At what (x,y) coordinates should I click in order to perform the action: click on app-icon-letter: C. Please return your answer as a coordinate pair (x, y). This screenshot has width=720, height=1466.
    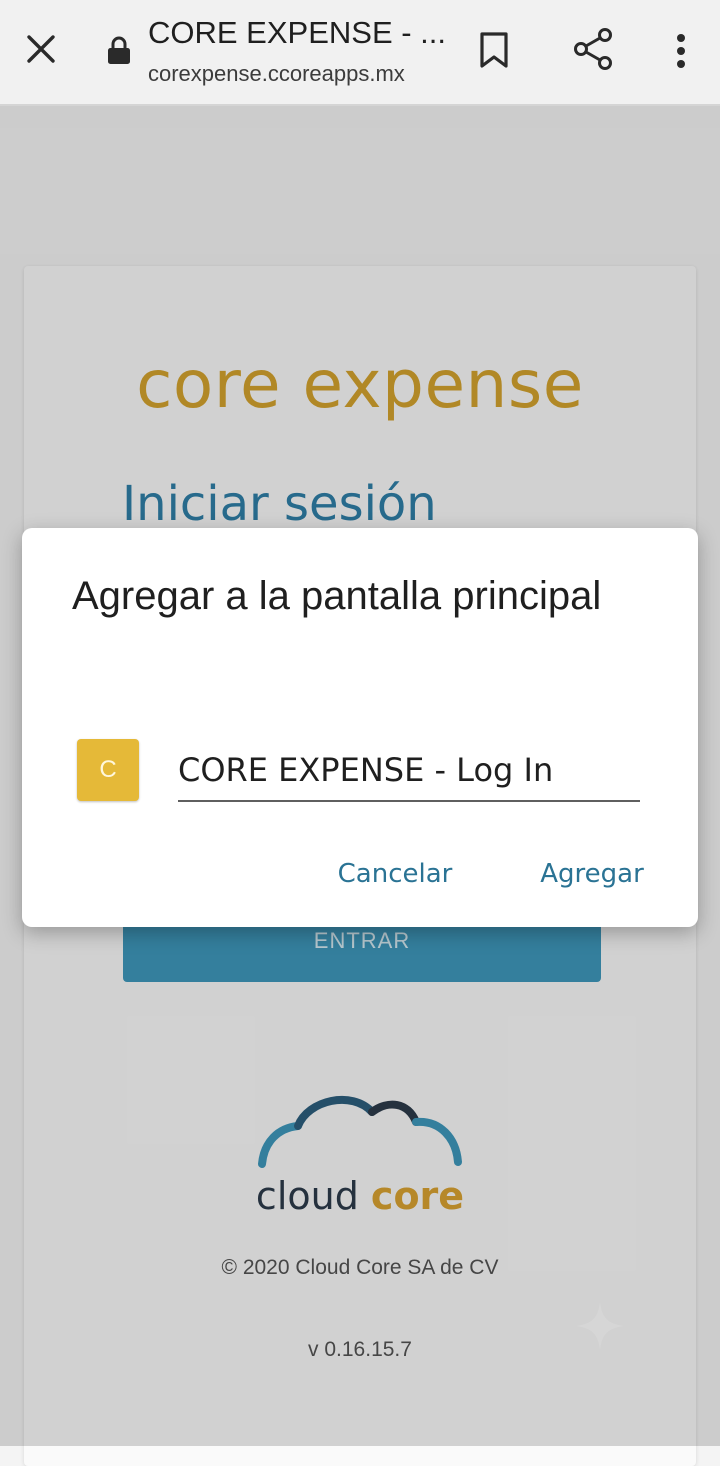
    Looking at the image, I should click on (108, 769).